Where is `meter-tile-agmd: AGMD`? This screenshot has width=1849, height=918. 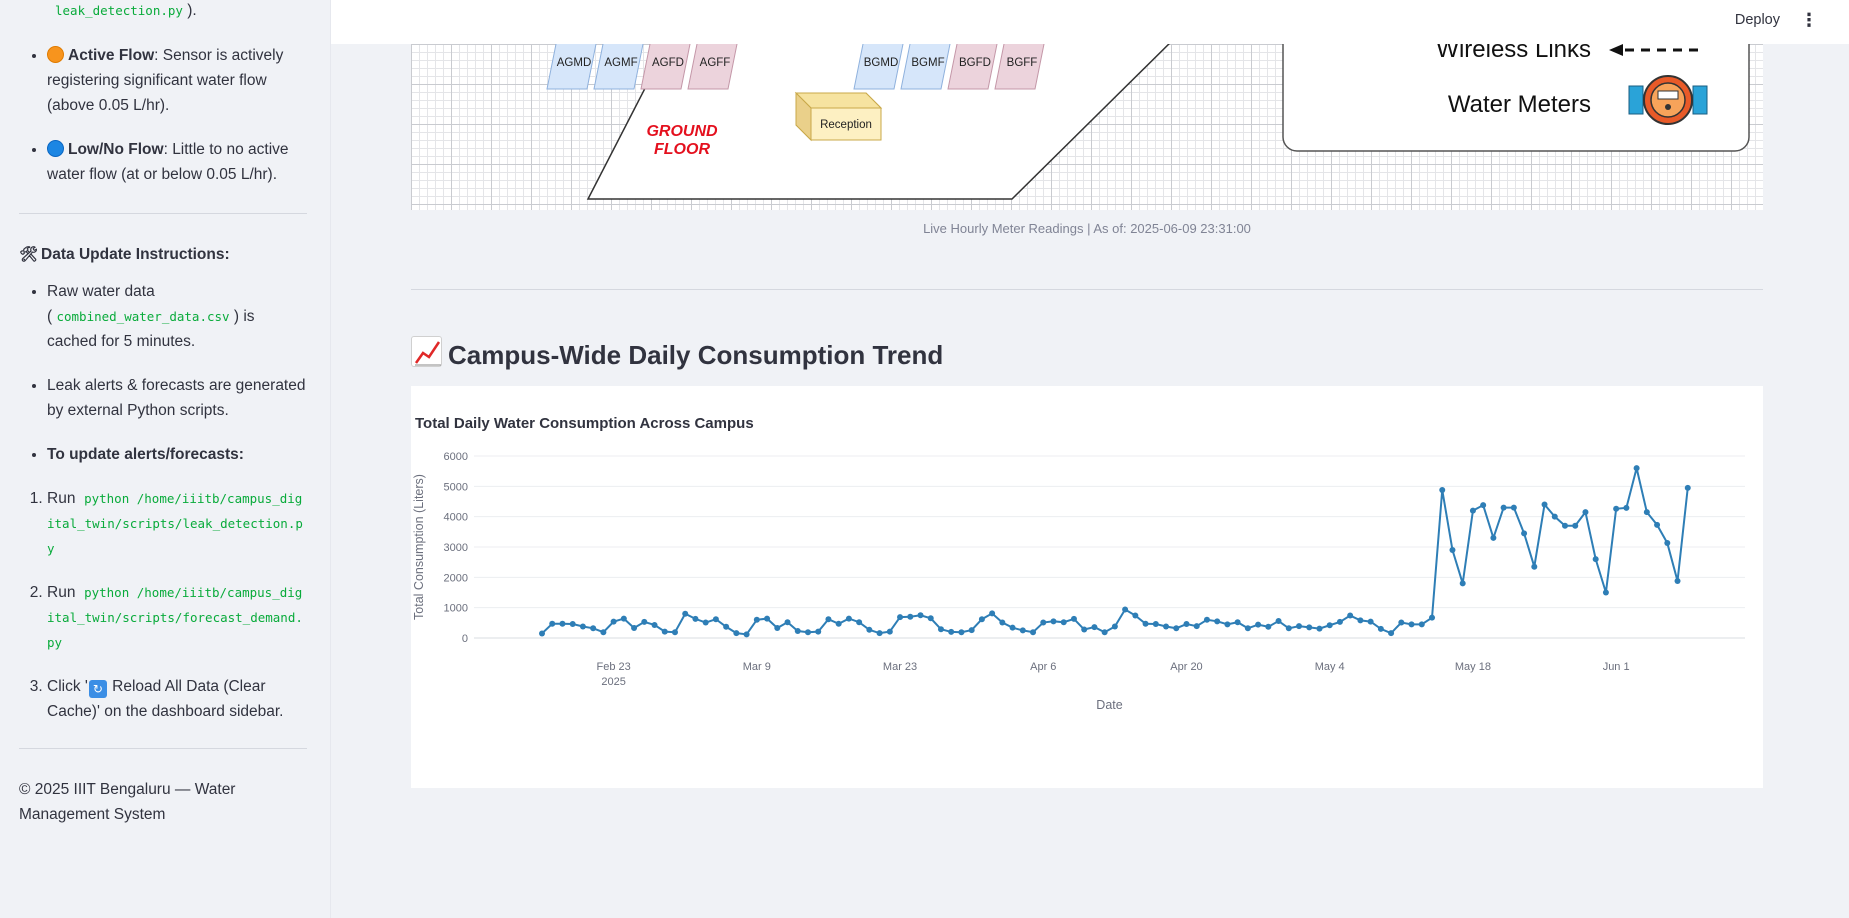 meter-tile-agmd: AGMD is located at coordinates (571, 67).